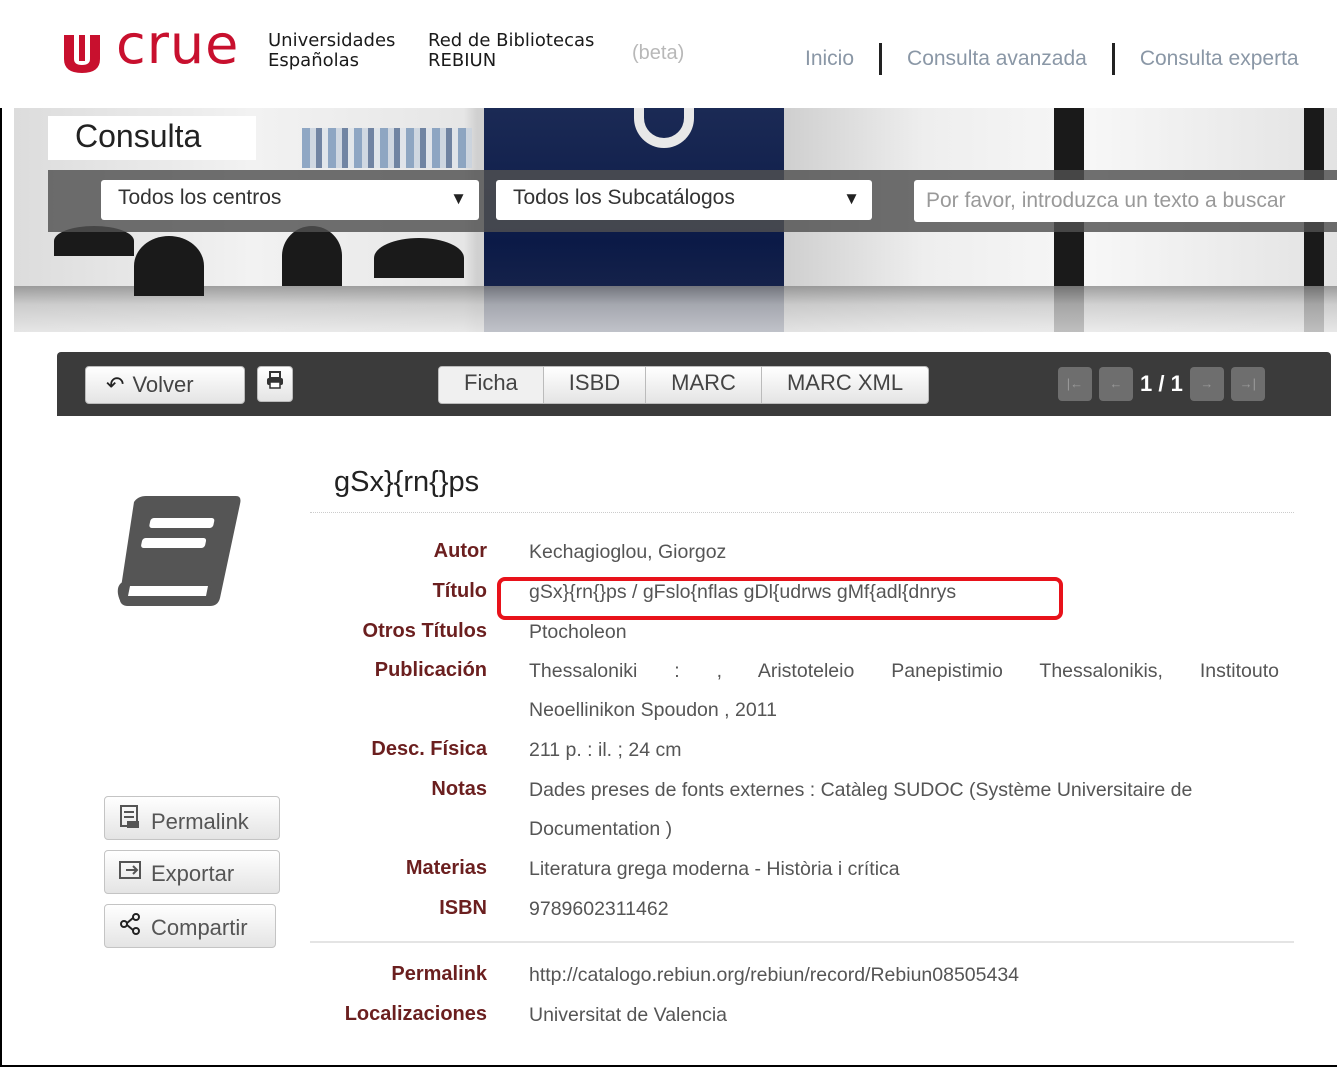 This screenshot has height=1067, width=1337. I want to click on prev-page-button: ←, so click(1116, 384).